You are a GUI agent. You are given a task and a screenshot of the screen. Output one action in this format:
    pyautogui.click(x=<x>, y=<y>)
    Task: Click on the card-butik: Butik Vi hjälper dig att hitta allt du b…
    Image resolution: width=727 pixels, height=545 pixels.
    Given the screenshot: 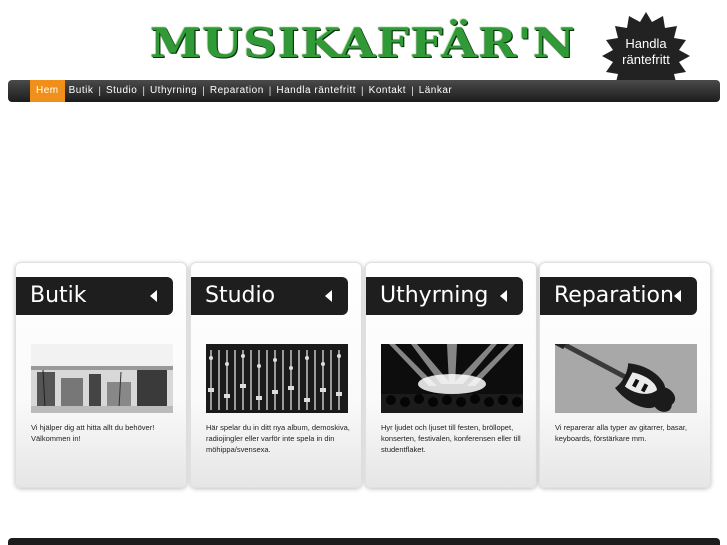 What is the action you would take?
    pyautogui.click(x=101, y=375)
    